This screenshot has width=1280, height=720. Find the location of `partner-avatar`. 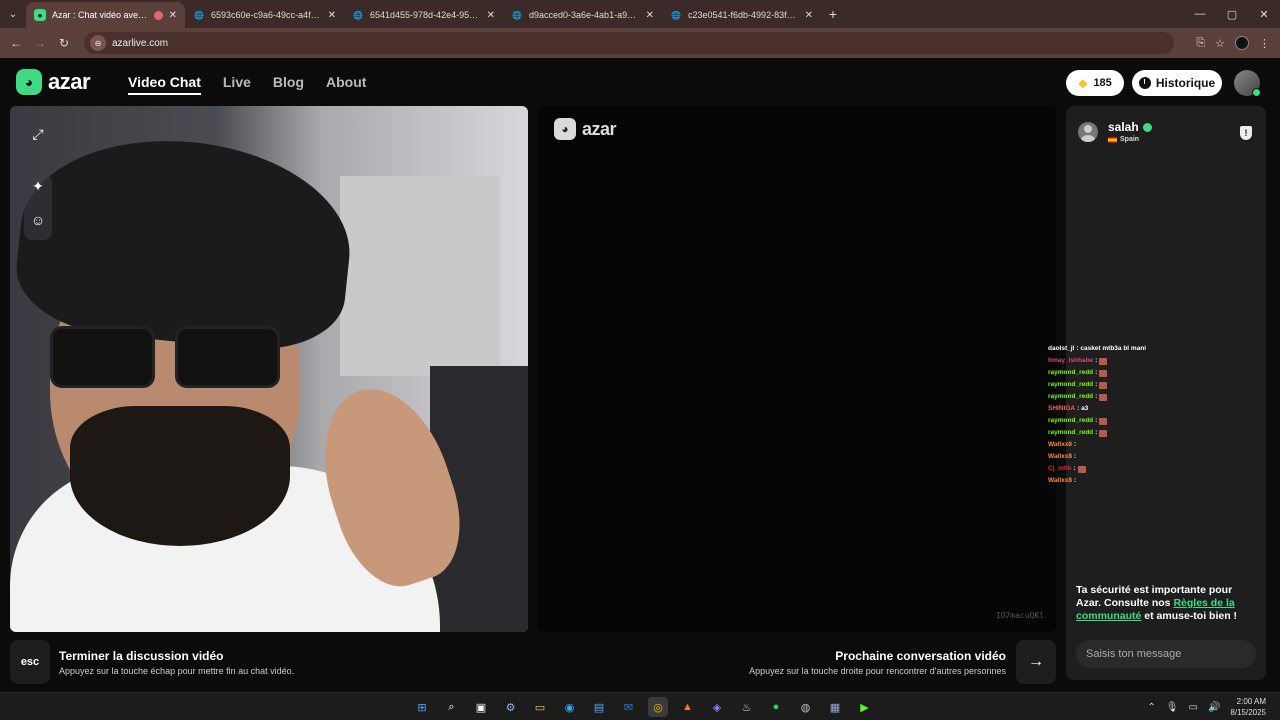

partner-avatar is located at coordinates (1088, 131).